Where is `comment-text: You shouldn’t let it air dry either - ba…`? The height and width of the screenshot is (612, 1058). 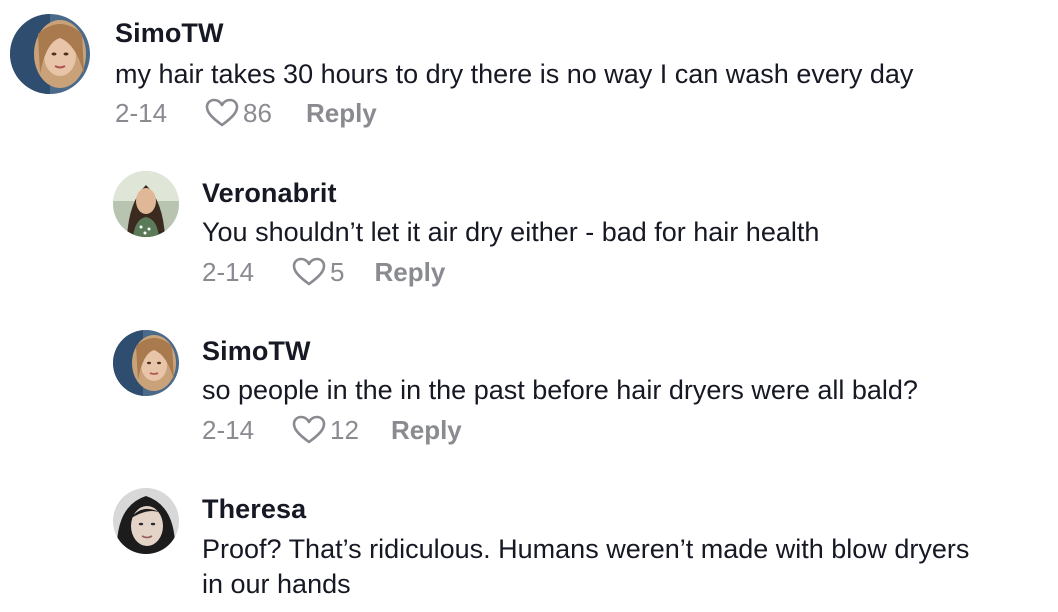
comment-text: You shouldn’t let it air dry either - ba… is located at coordinates (511, 232).